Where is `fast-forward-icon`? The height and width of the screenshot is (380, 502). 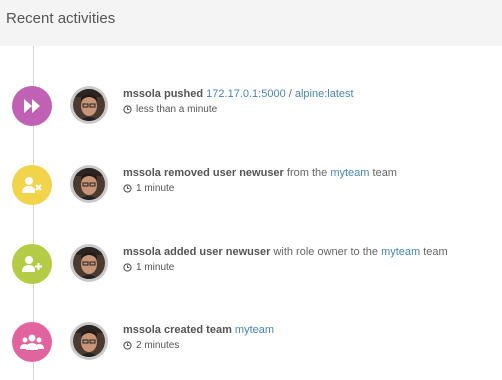
fast-forward-icon is located at coordinates (32, 106).